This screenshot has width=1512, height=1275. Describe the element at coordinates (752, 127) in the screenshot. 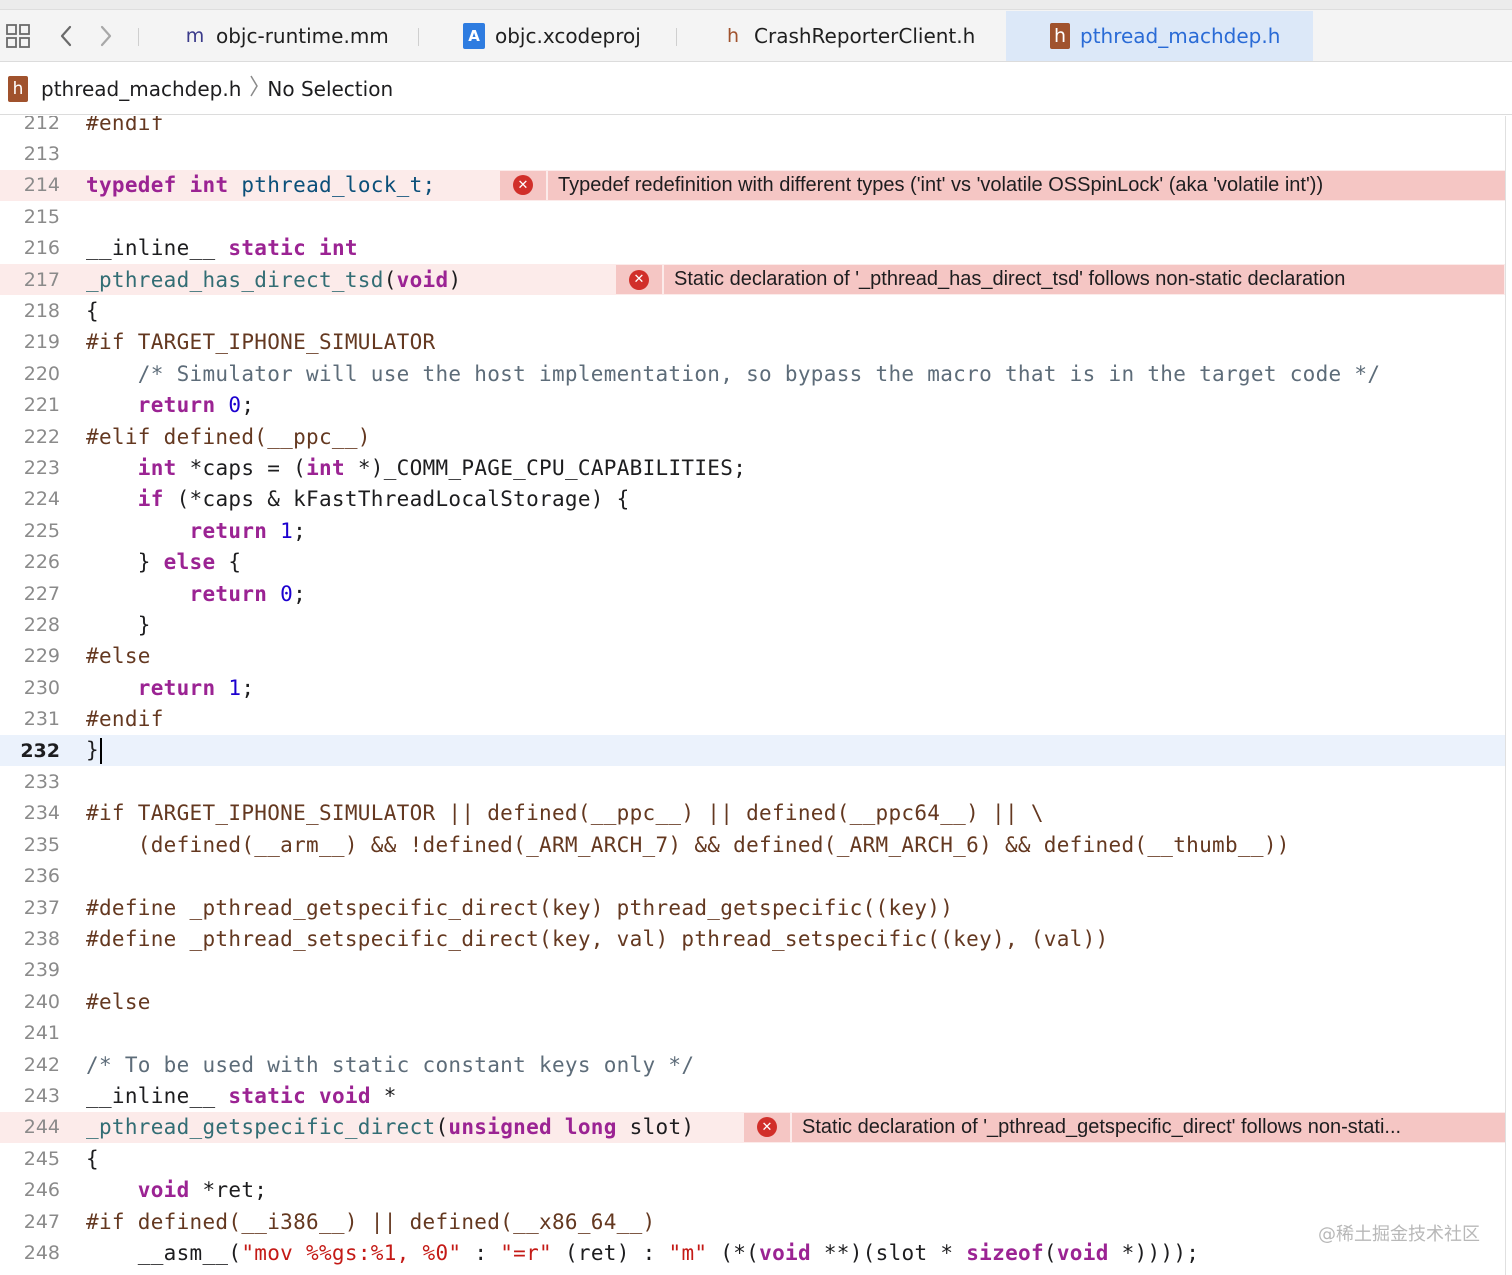

I see `code-line: 212 #endif` at that location.